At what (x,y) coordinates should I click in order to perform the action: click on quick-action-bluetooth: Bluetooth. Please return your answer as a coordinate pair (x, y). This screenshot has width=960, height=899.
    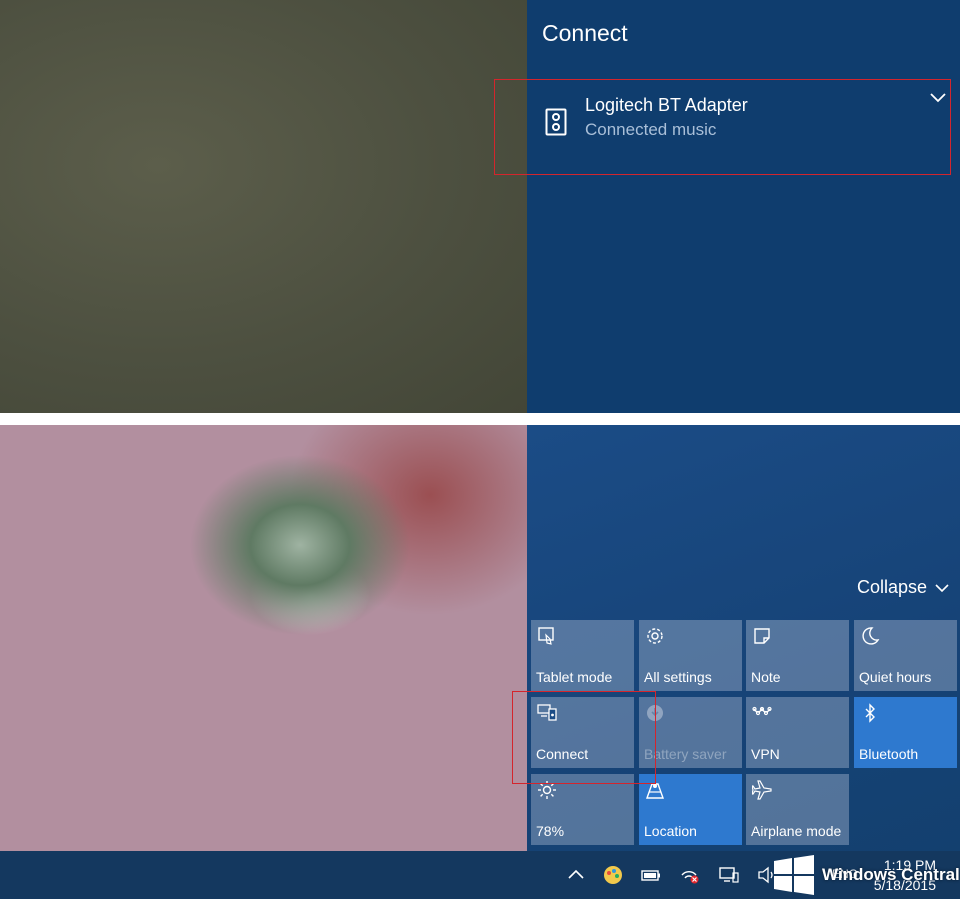
    Looking at the image, I should click on (905, 732).